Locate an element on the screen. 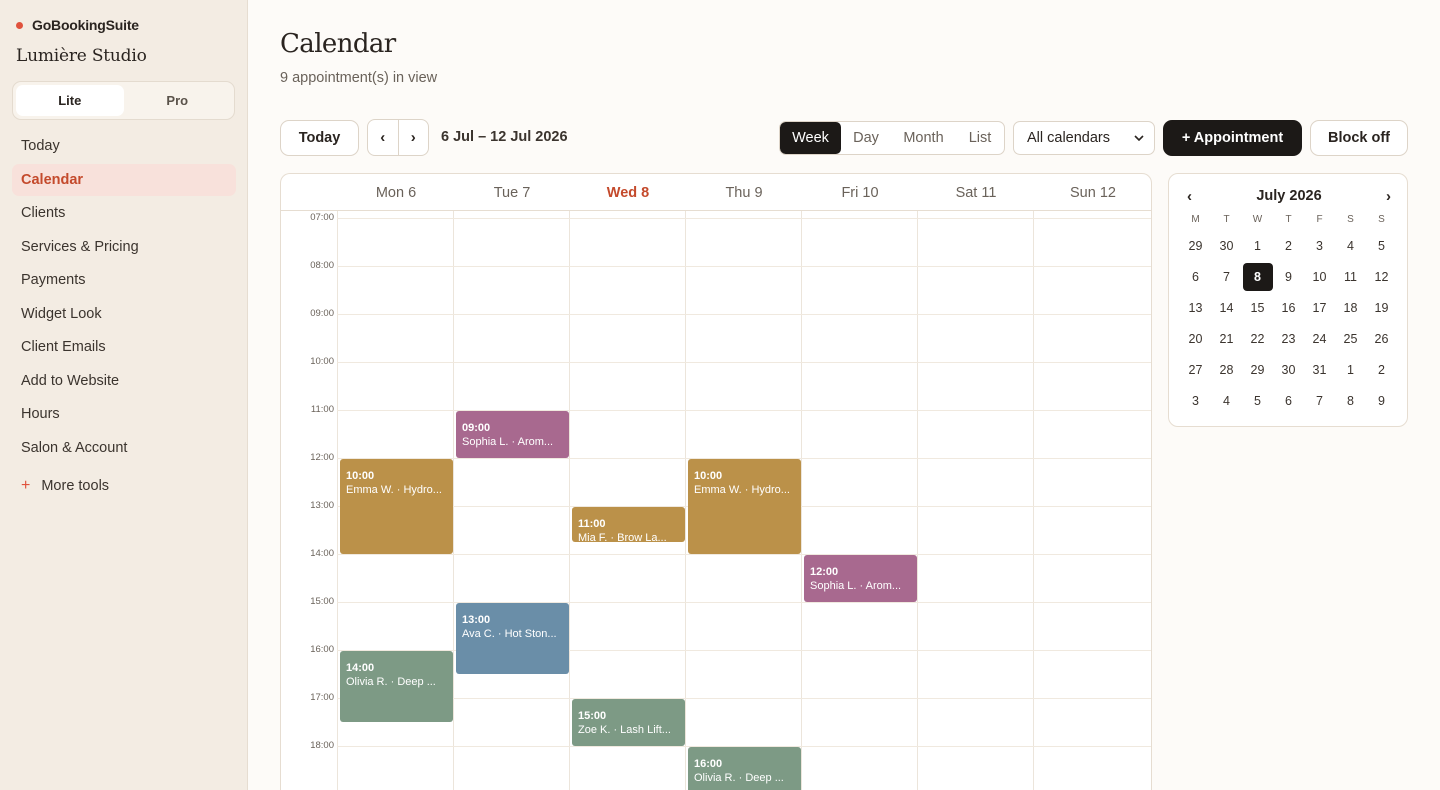 This screenshot has width=1440, height=790. mini-day: 18 is located at coordinates (1350, 307).